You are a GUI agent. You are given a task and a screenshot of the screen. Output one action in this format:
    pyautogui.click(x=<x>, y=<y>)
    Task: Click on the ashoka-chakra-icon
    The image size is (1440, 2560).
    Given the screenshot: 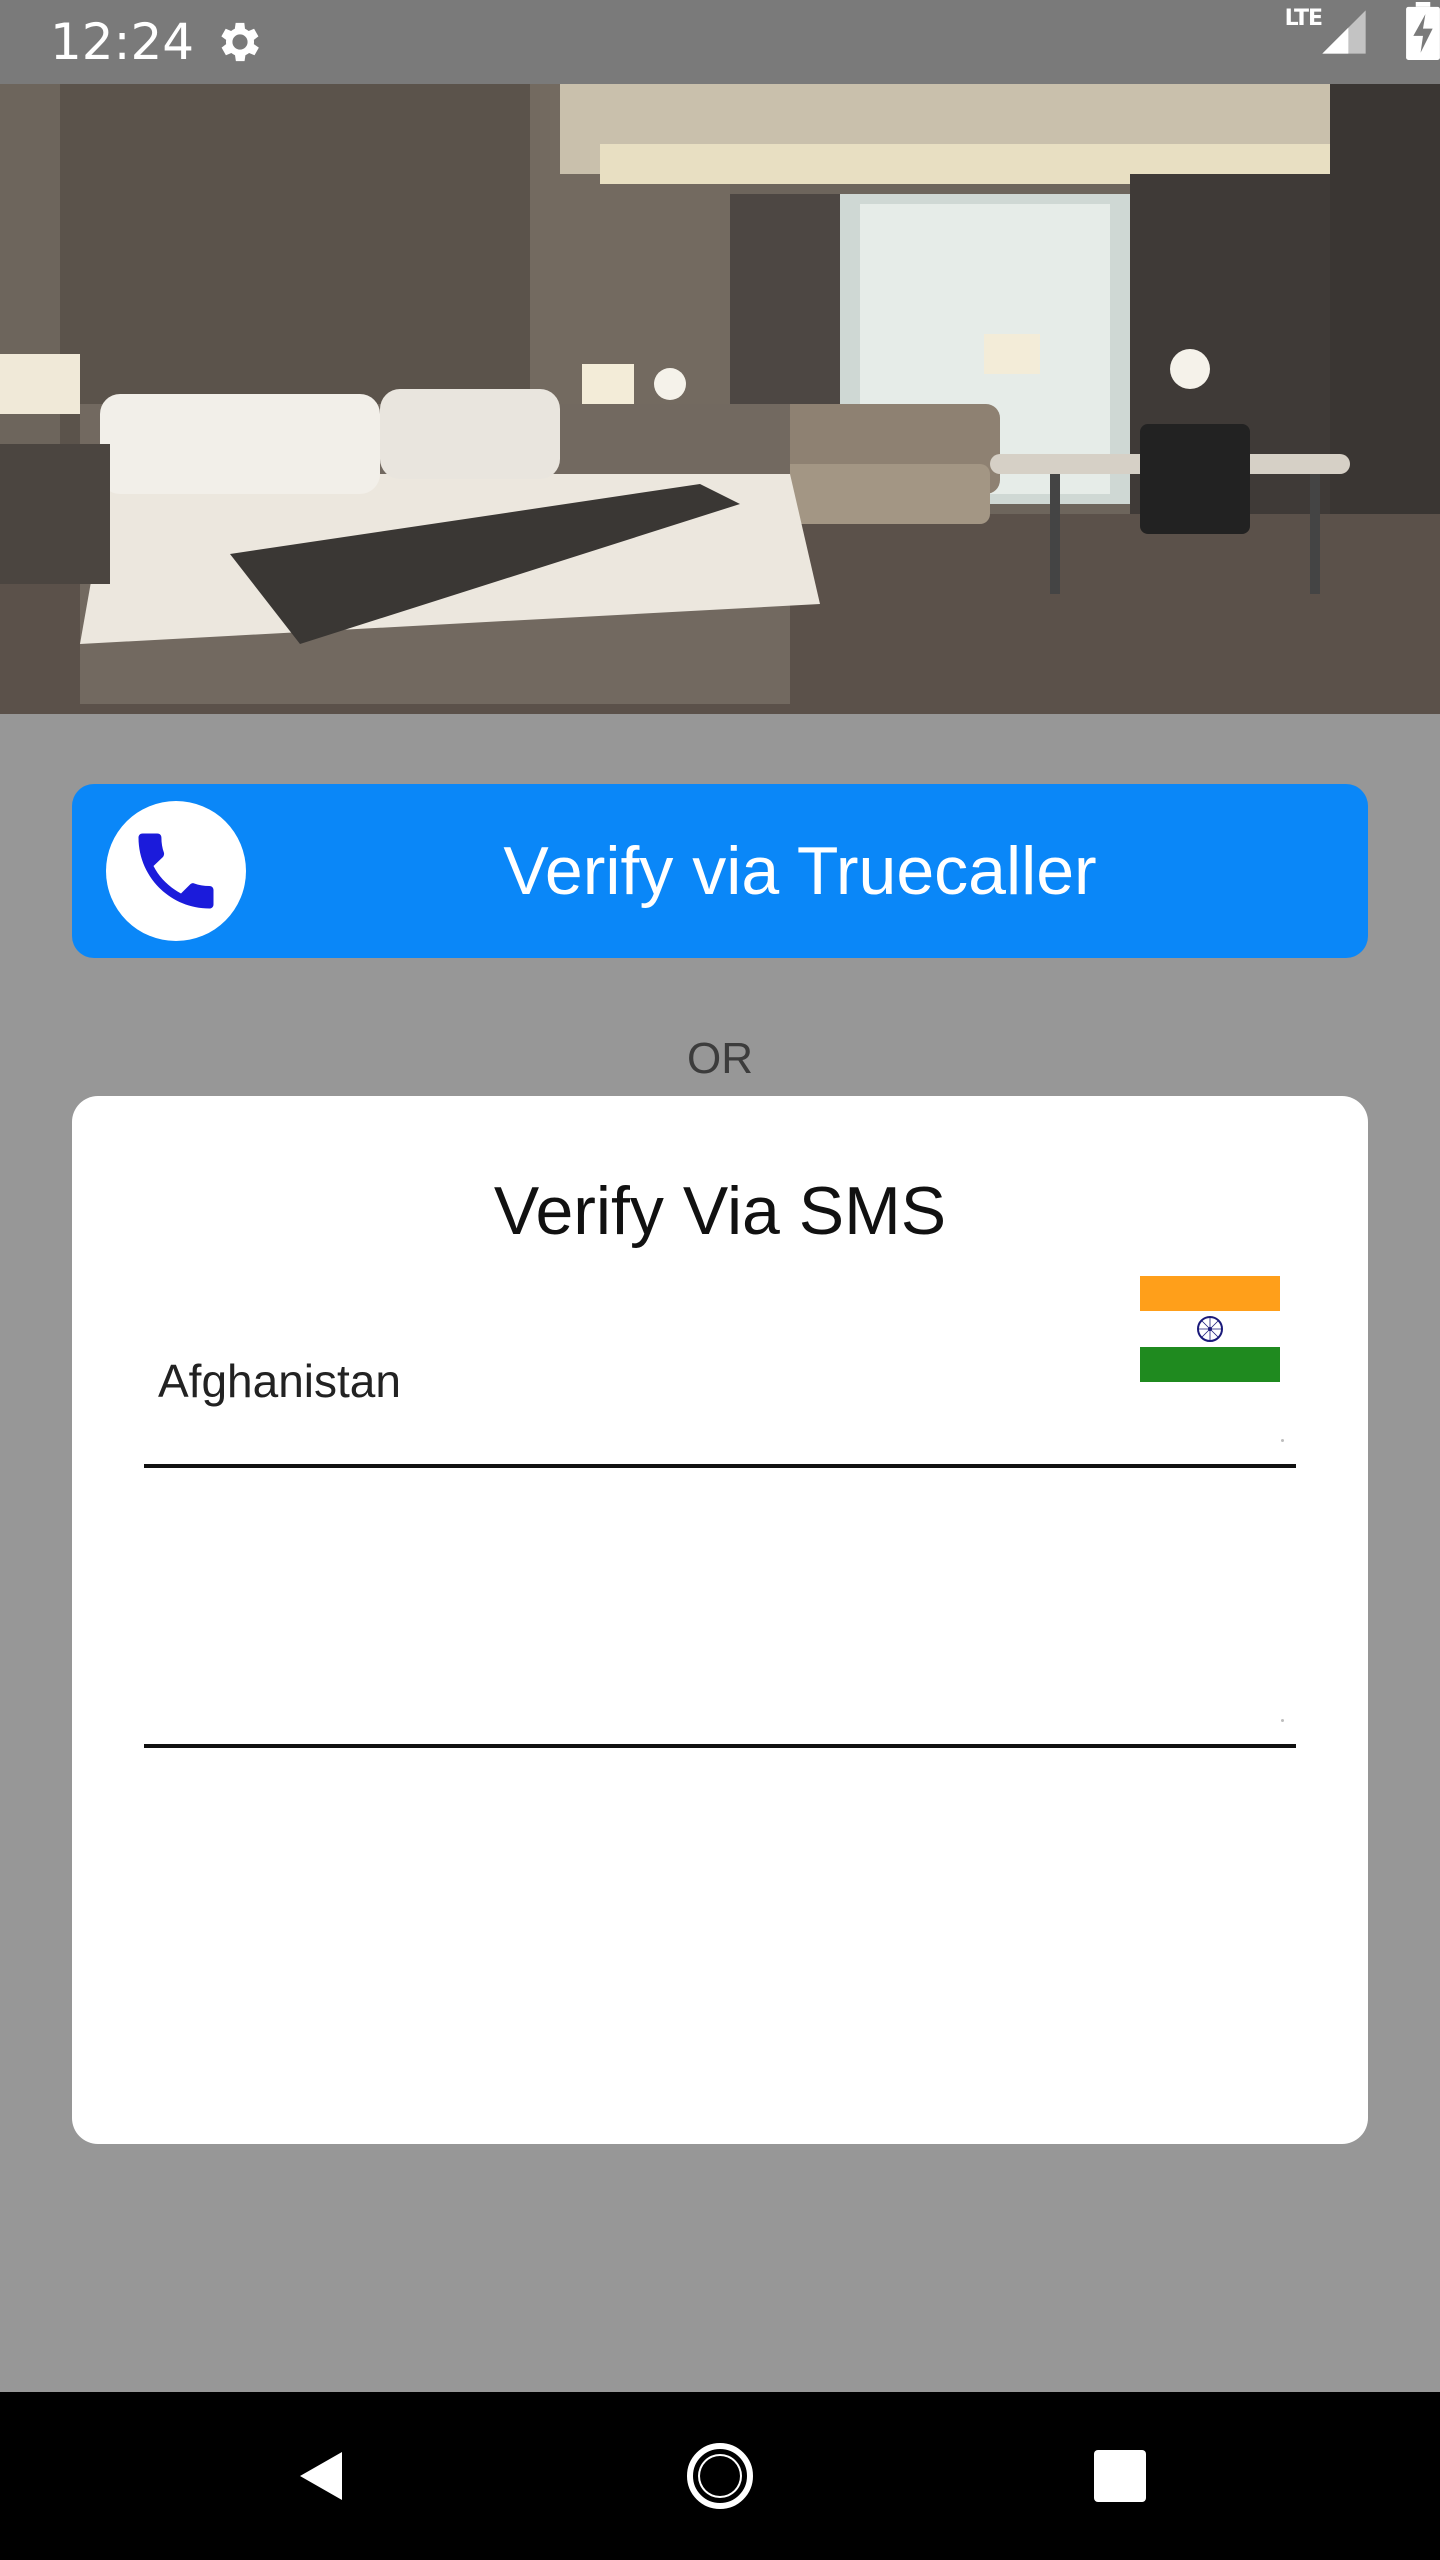 What is the action you would take?
    pyautogui.click(x=1210, y=1329)
    